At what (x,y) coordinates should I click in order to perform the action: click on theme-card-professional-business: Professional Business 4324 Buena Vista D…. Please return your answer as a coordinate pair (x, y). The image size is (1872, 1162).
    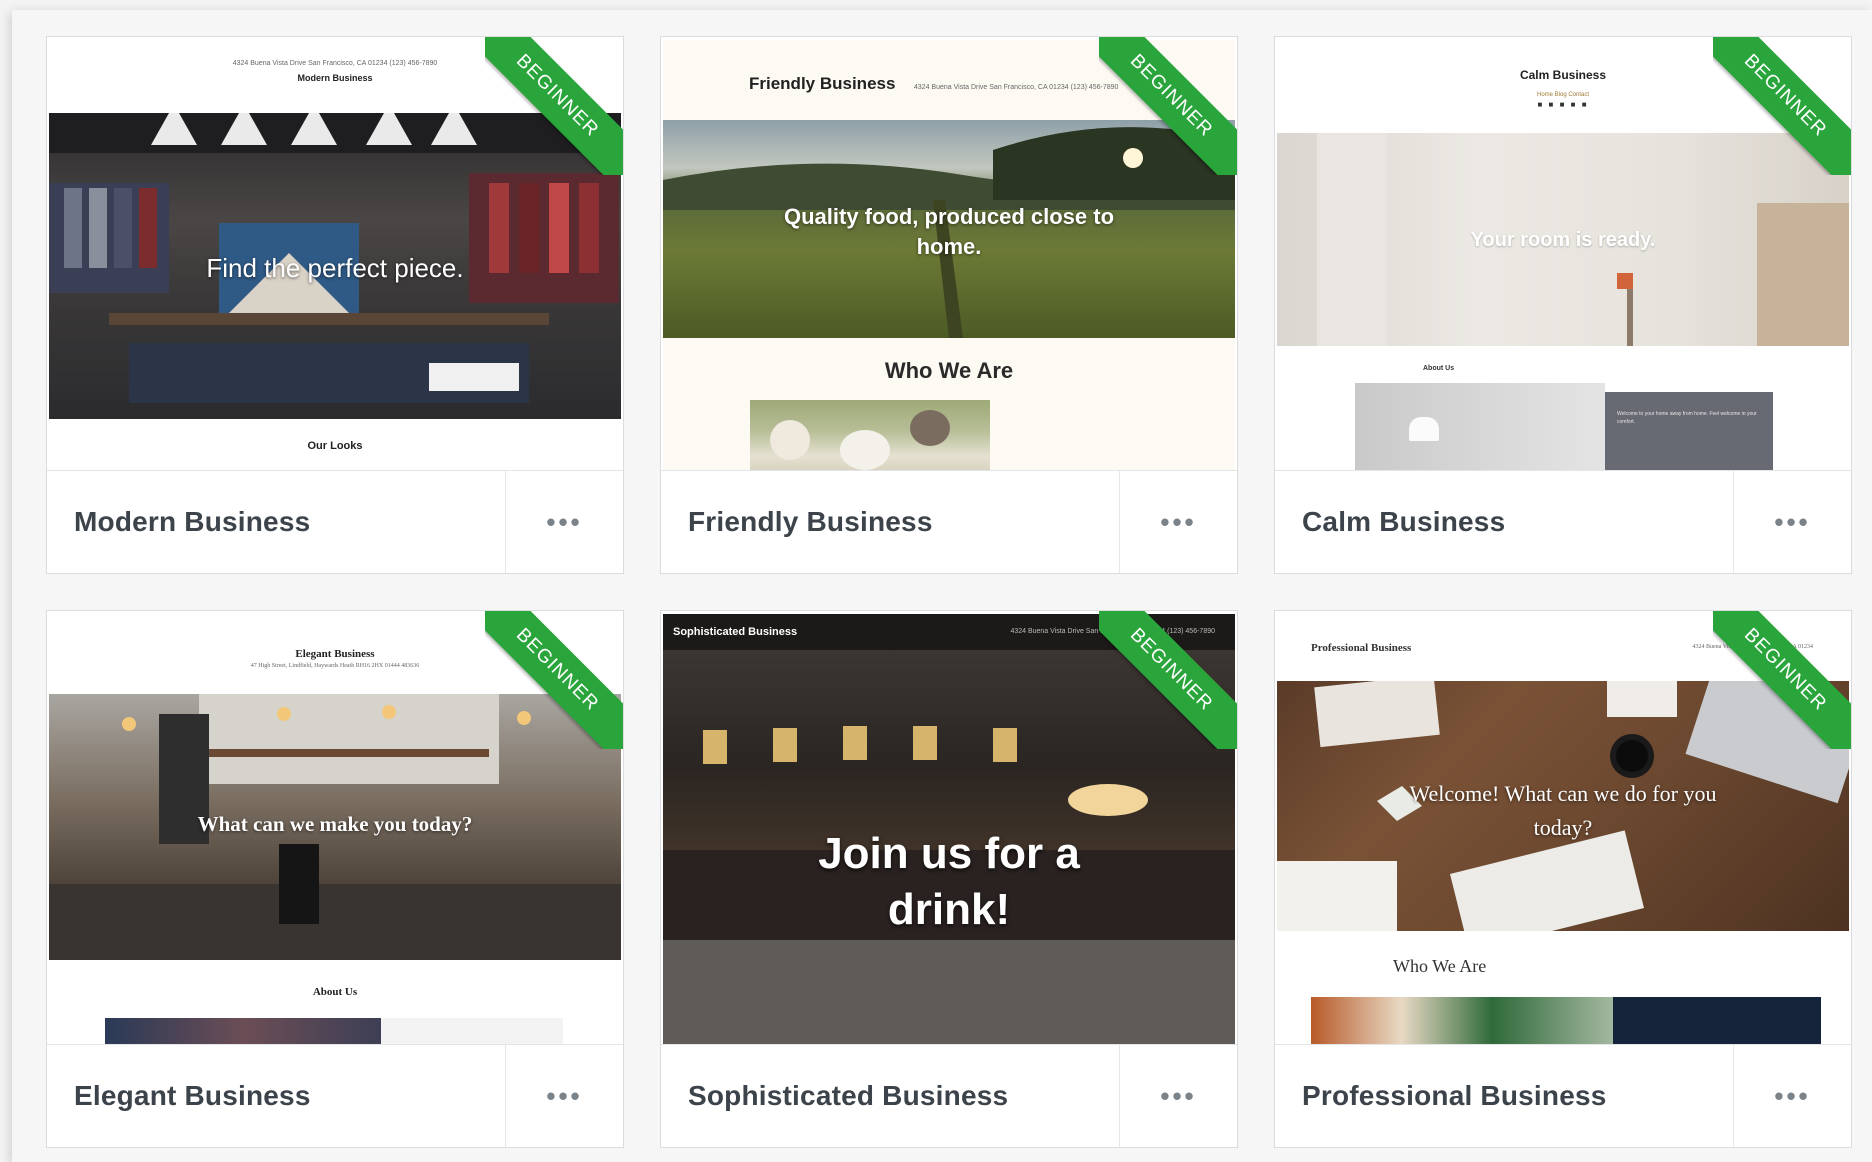
    Looking at the image, I should click on (1563, 879).